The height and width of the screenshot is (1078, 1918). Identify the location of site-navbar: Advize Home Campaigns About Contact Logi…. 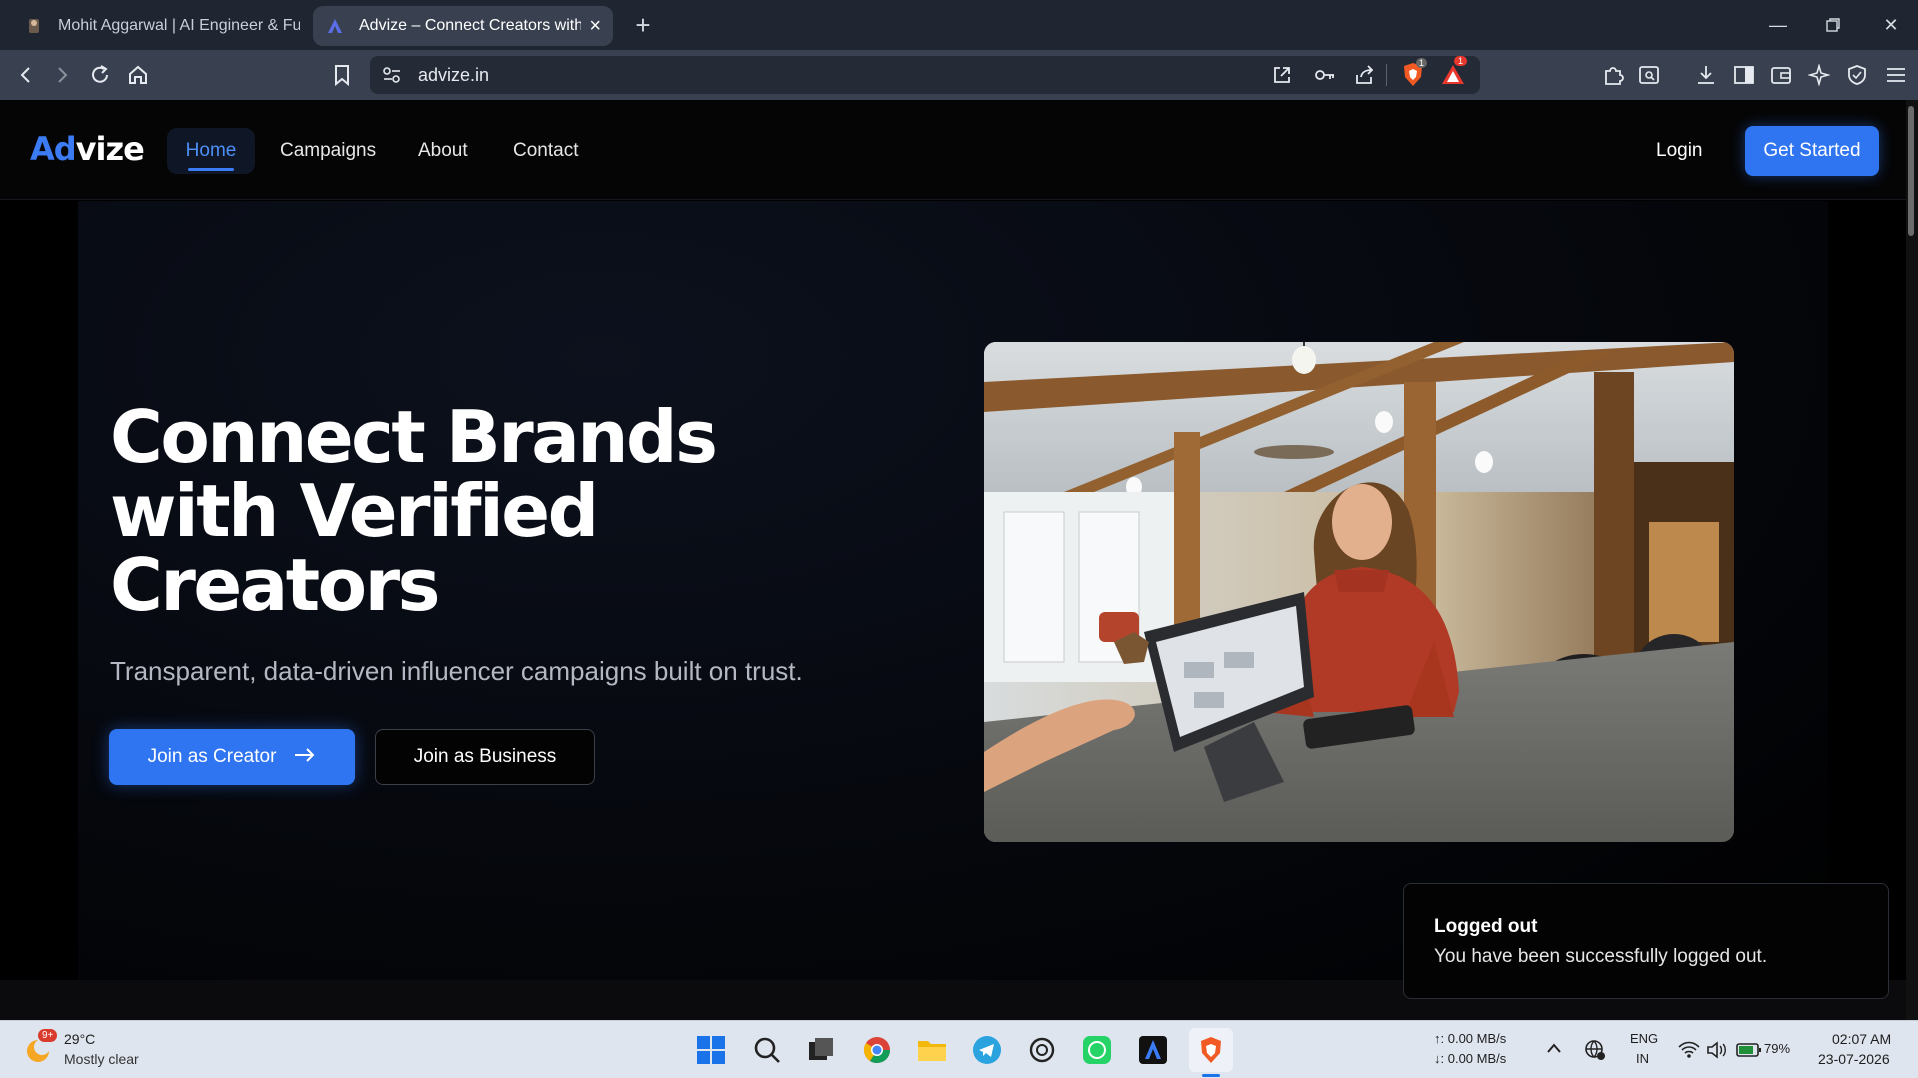
(953, 150).